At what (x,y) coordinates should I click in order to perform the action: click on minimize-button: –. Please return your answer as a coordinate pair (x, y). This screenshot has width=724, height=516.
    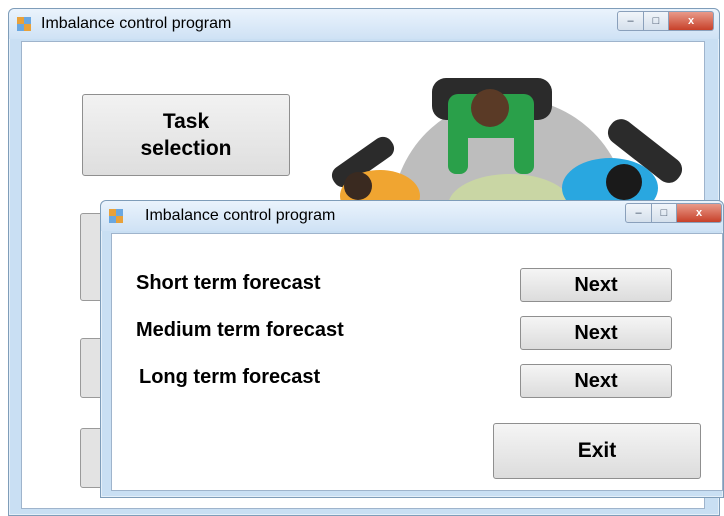
    Looking at the image, I should click on (630, 21).